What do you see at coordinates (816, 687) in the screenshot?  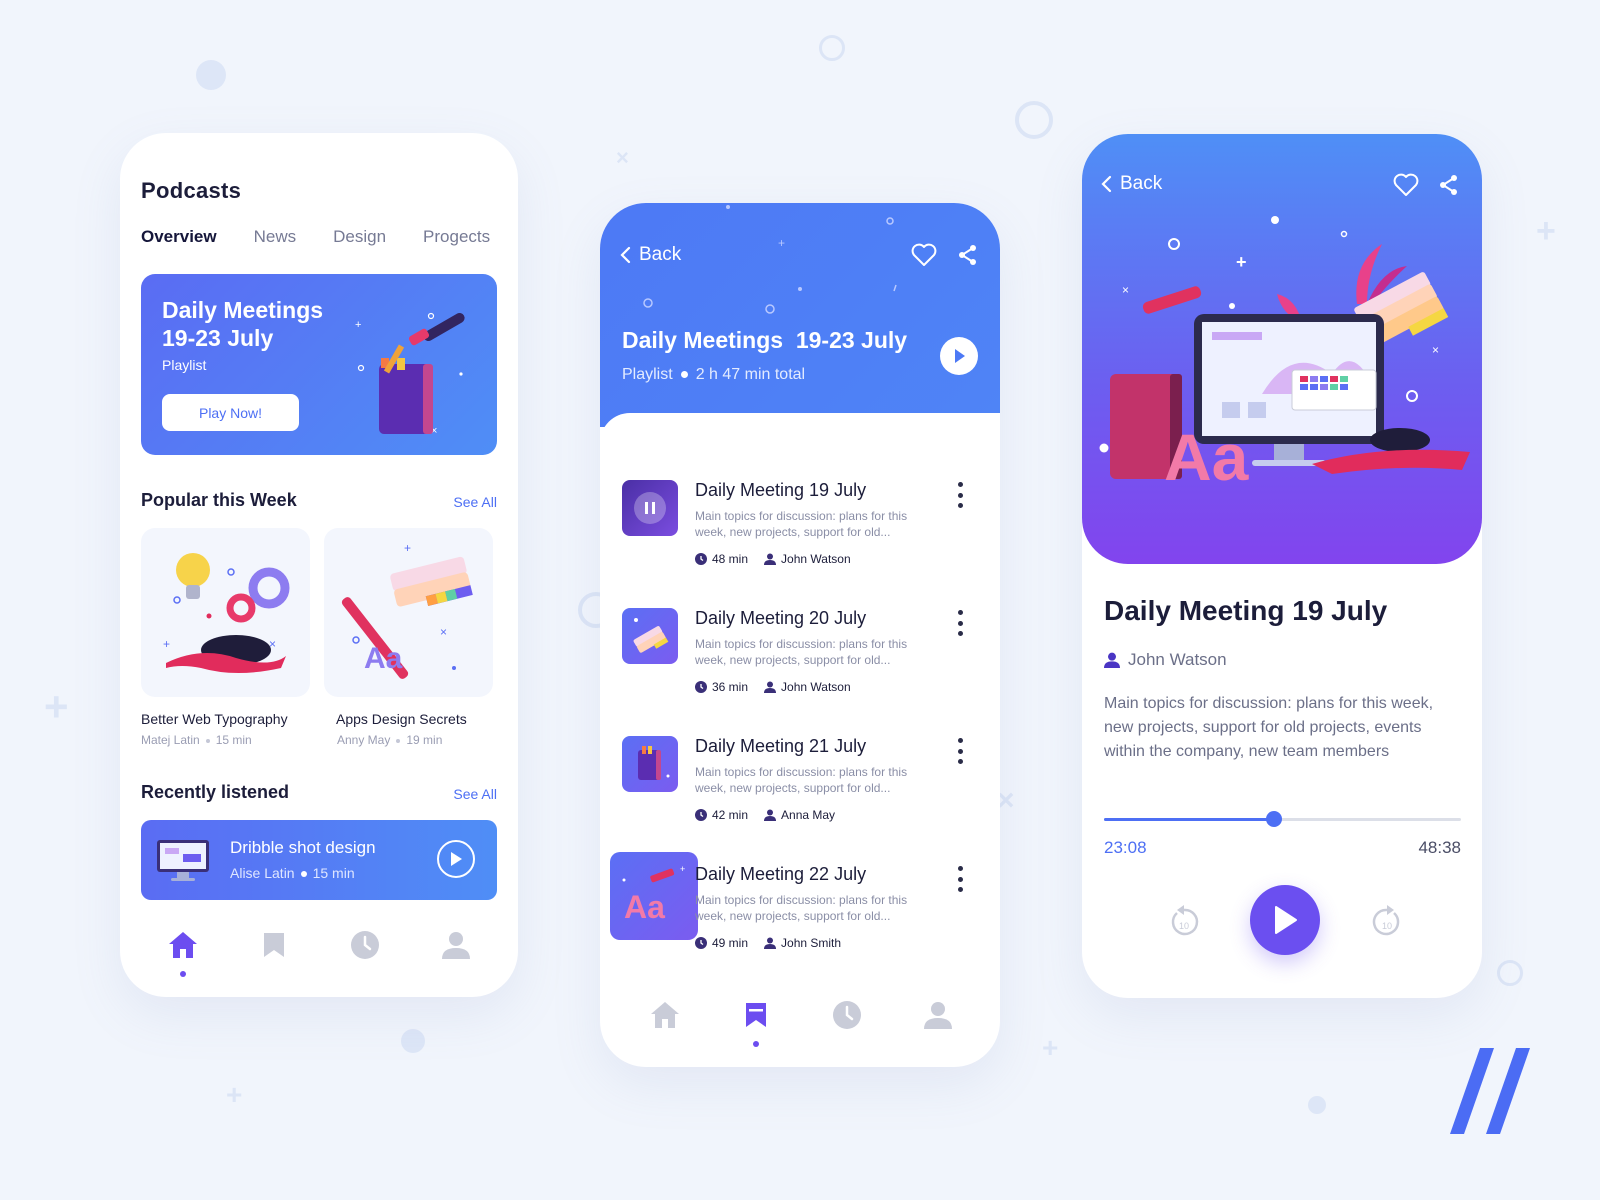 I see `episode-author: John Watson` at bounding box center [816, 687].